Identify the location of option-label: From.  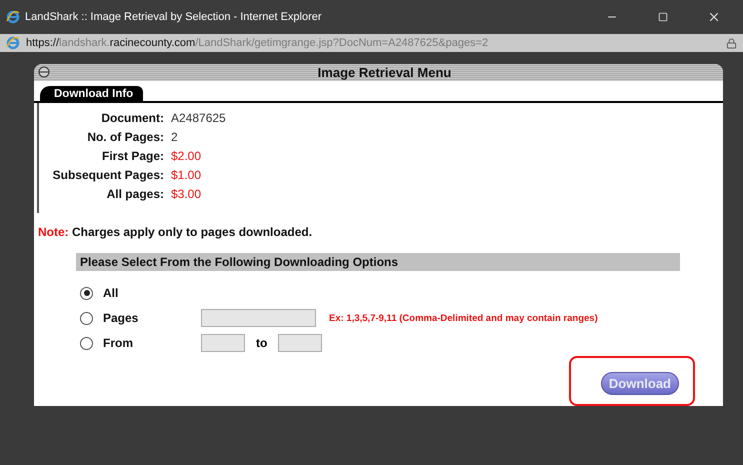
(118, 343).